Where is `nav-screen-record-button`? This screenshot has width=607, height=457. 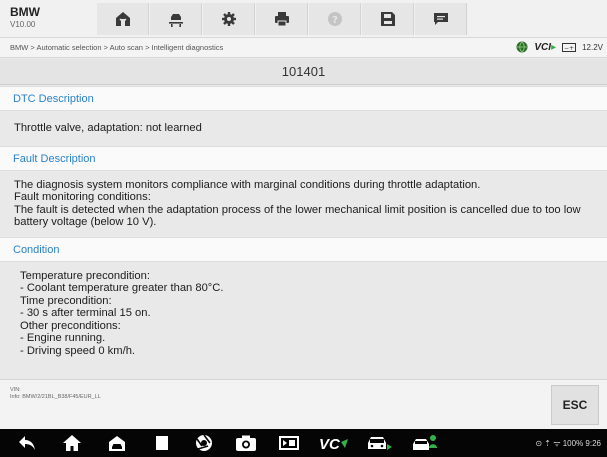 nav-screen-record-button is located at coordinates (289, 443).